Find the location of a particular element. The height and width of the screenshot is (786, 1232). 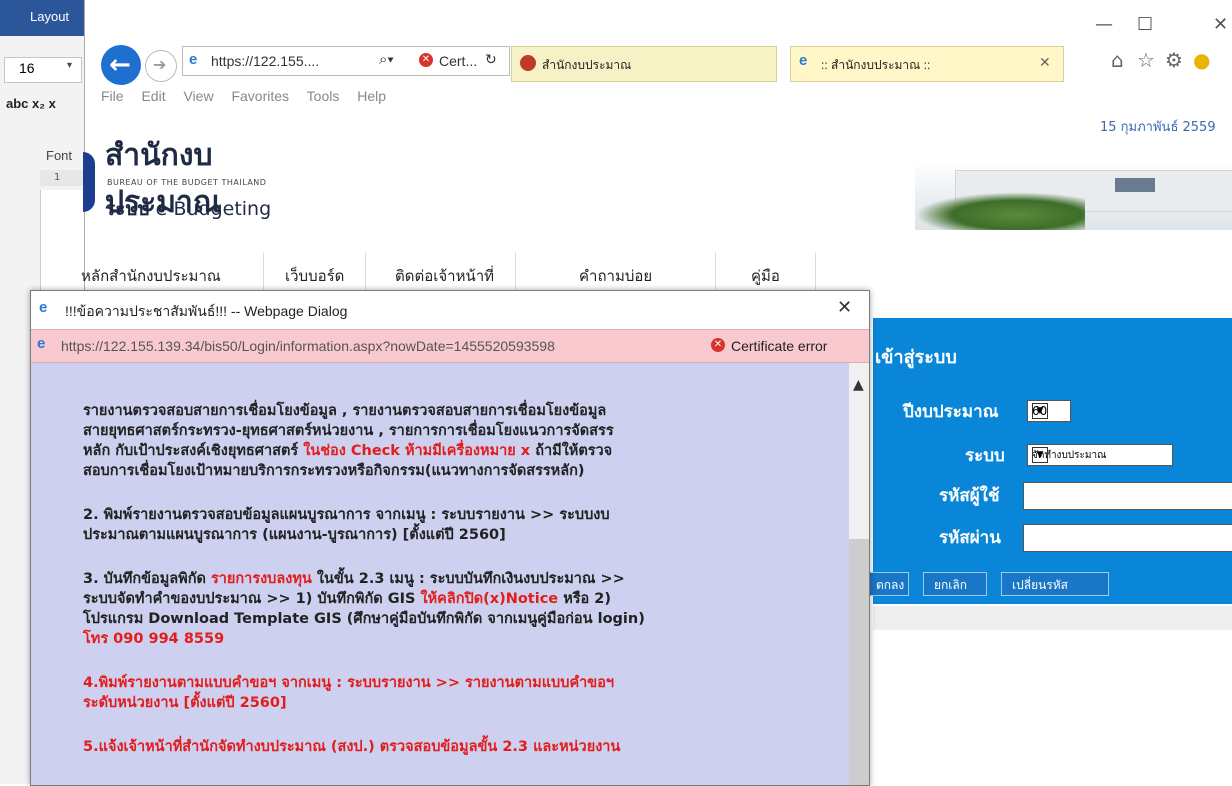

search-icon: ⌕▾ is located at coordinates (386, 59).